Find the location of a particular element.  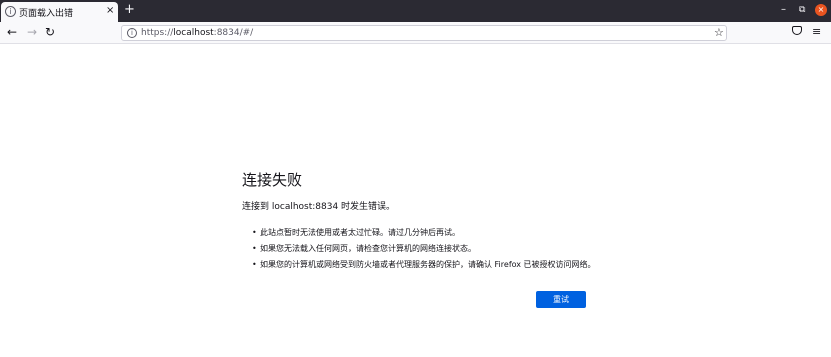

forward-button: → is located at coordinates (32, 32).